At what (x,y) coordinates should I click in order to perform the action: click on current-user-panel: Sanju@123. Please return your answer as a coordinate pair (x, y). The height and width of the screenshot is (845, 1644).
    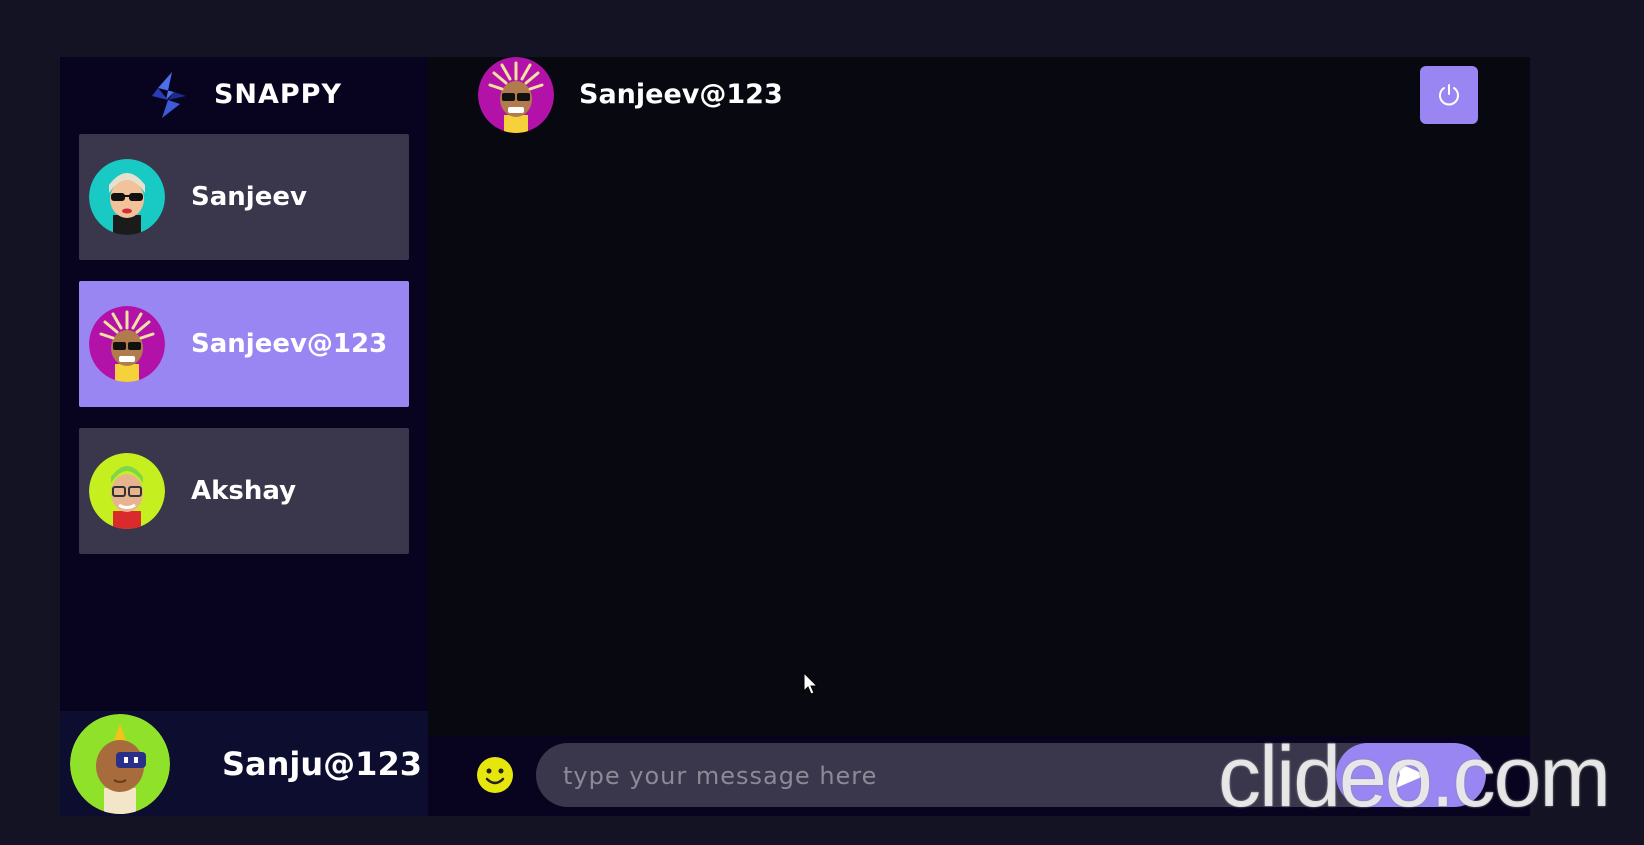
    Looking at the image, I should click on (244, 763).